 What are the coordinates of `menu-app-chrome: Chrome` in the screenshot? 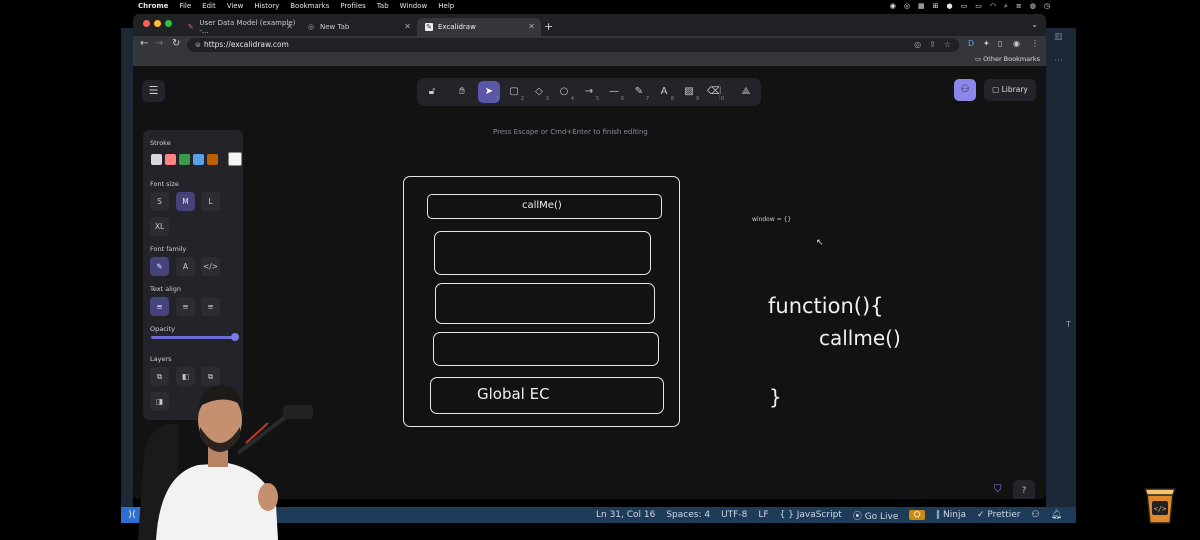 It's located at (153, 6).